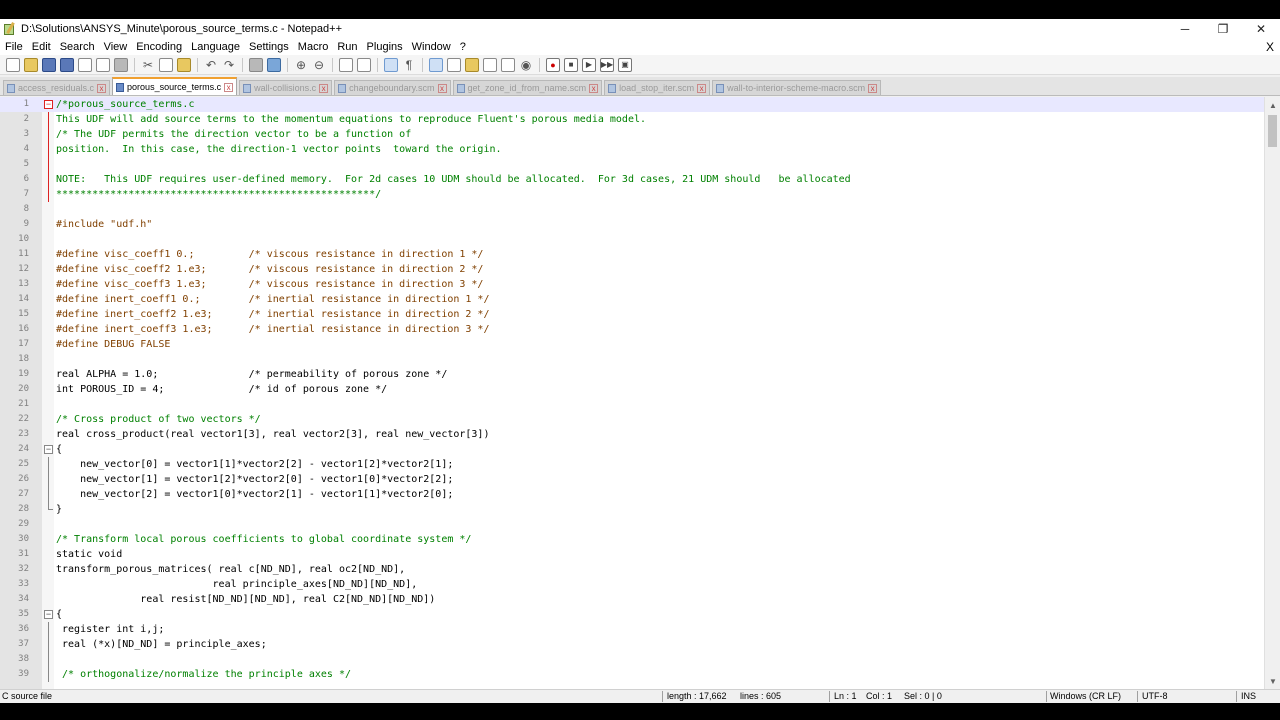 This screenshot has height=720, width=1280. What do you see at coordinates (527, 87) in the screenshot?
I see `tab-get-zone-id: get_zone_id_from_name.scm x` at bounding box center [527, 87].